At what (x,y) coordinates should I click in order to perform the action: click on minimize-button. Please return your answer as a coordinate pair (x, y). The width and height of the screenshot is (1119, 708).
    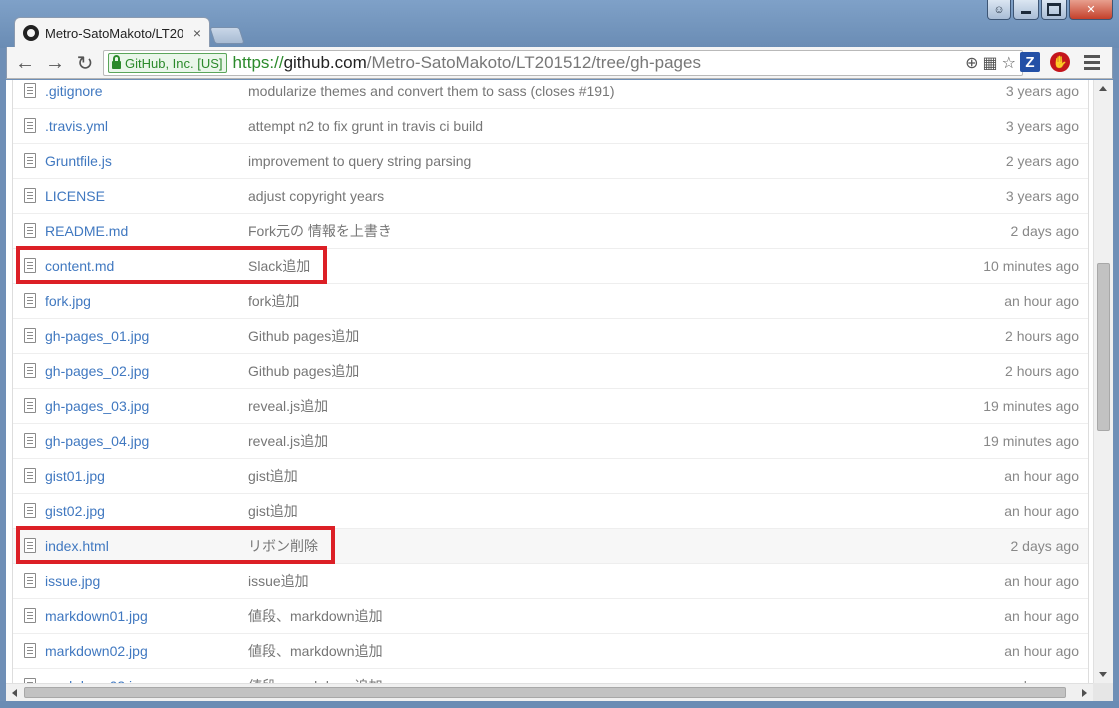
    Looking at the image, I should click on (1026, 10).